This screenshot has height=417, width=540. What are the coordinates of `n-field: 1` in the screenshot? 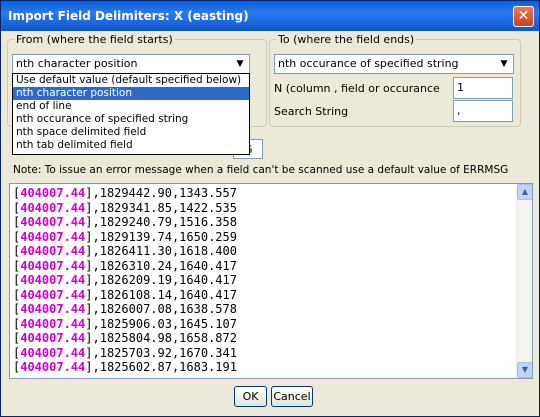 It's located at (483, 88).